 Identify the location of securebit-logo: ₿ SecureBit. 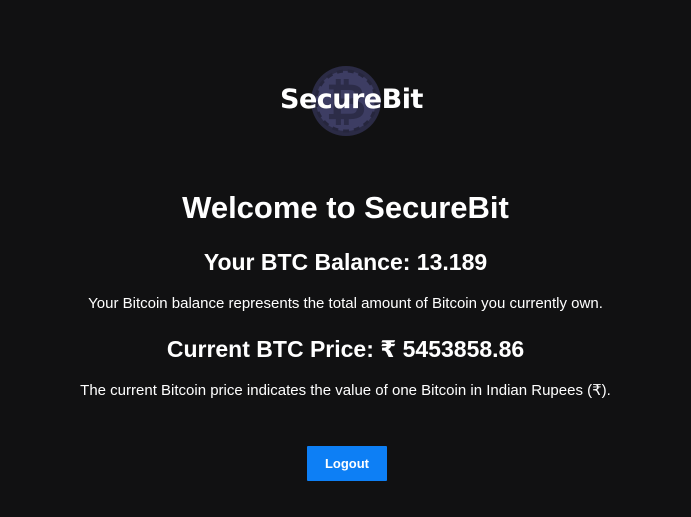
(351, 102).